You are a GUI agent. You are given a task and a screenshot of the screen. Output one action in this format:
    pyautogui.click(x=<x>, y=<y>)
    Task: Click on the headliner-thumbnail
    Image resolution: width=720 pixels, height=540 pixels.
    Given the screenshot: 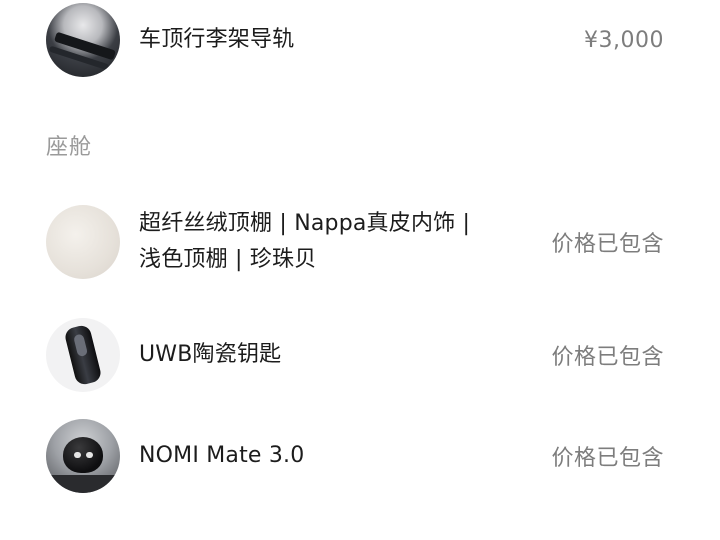 What is the action you would take?
    pyautogui.click(x=83, y=242)
    